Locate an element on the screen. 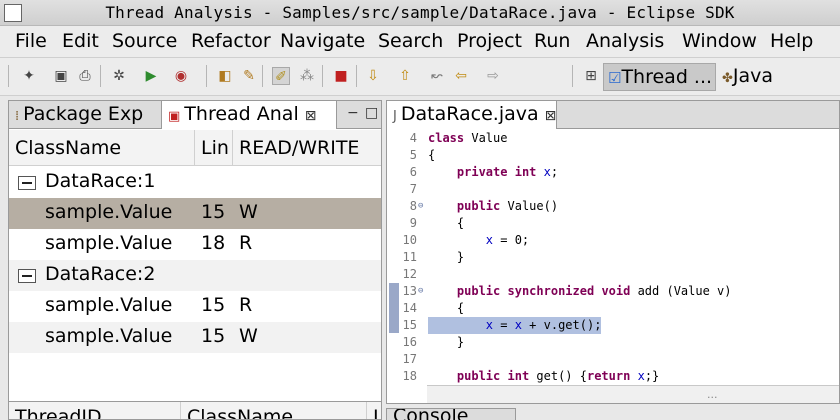  tree-item-row: sample.Value 15 R is located at coordinates (195, 306).